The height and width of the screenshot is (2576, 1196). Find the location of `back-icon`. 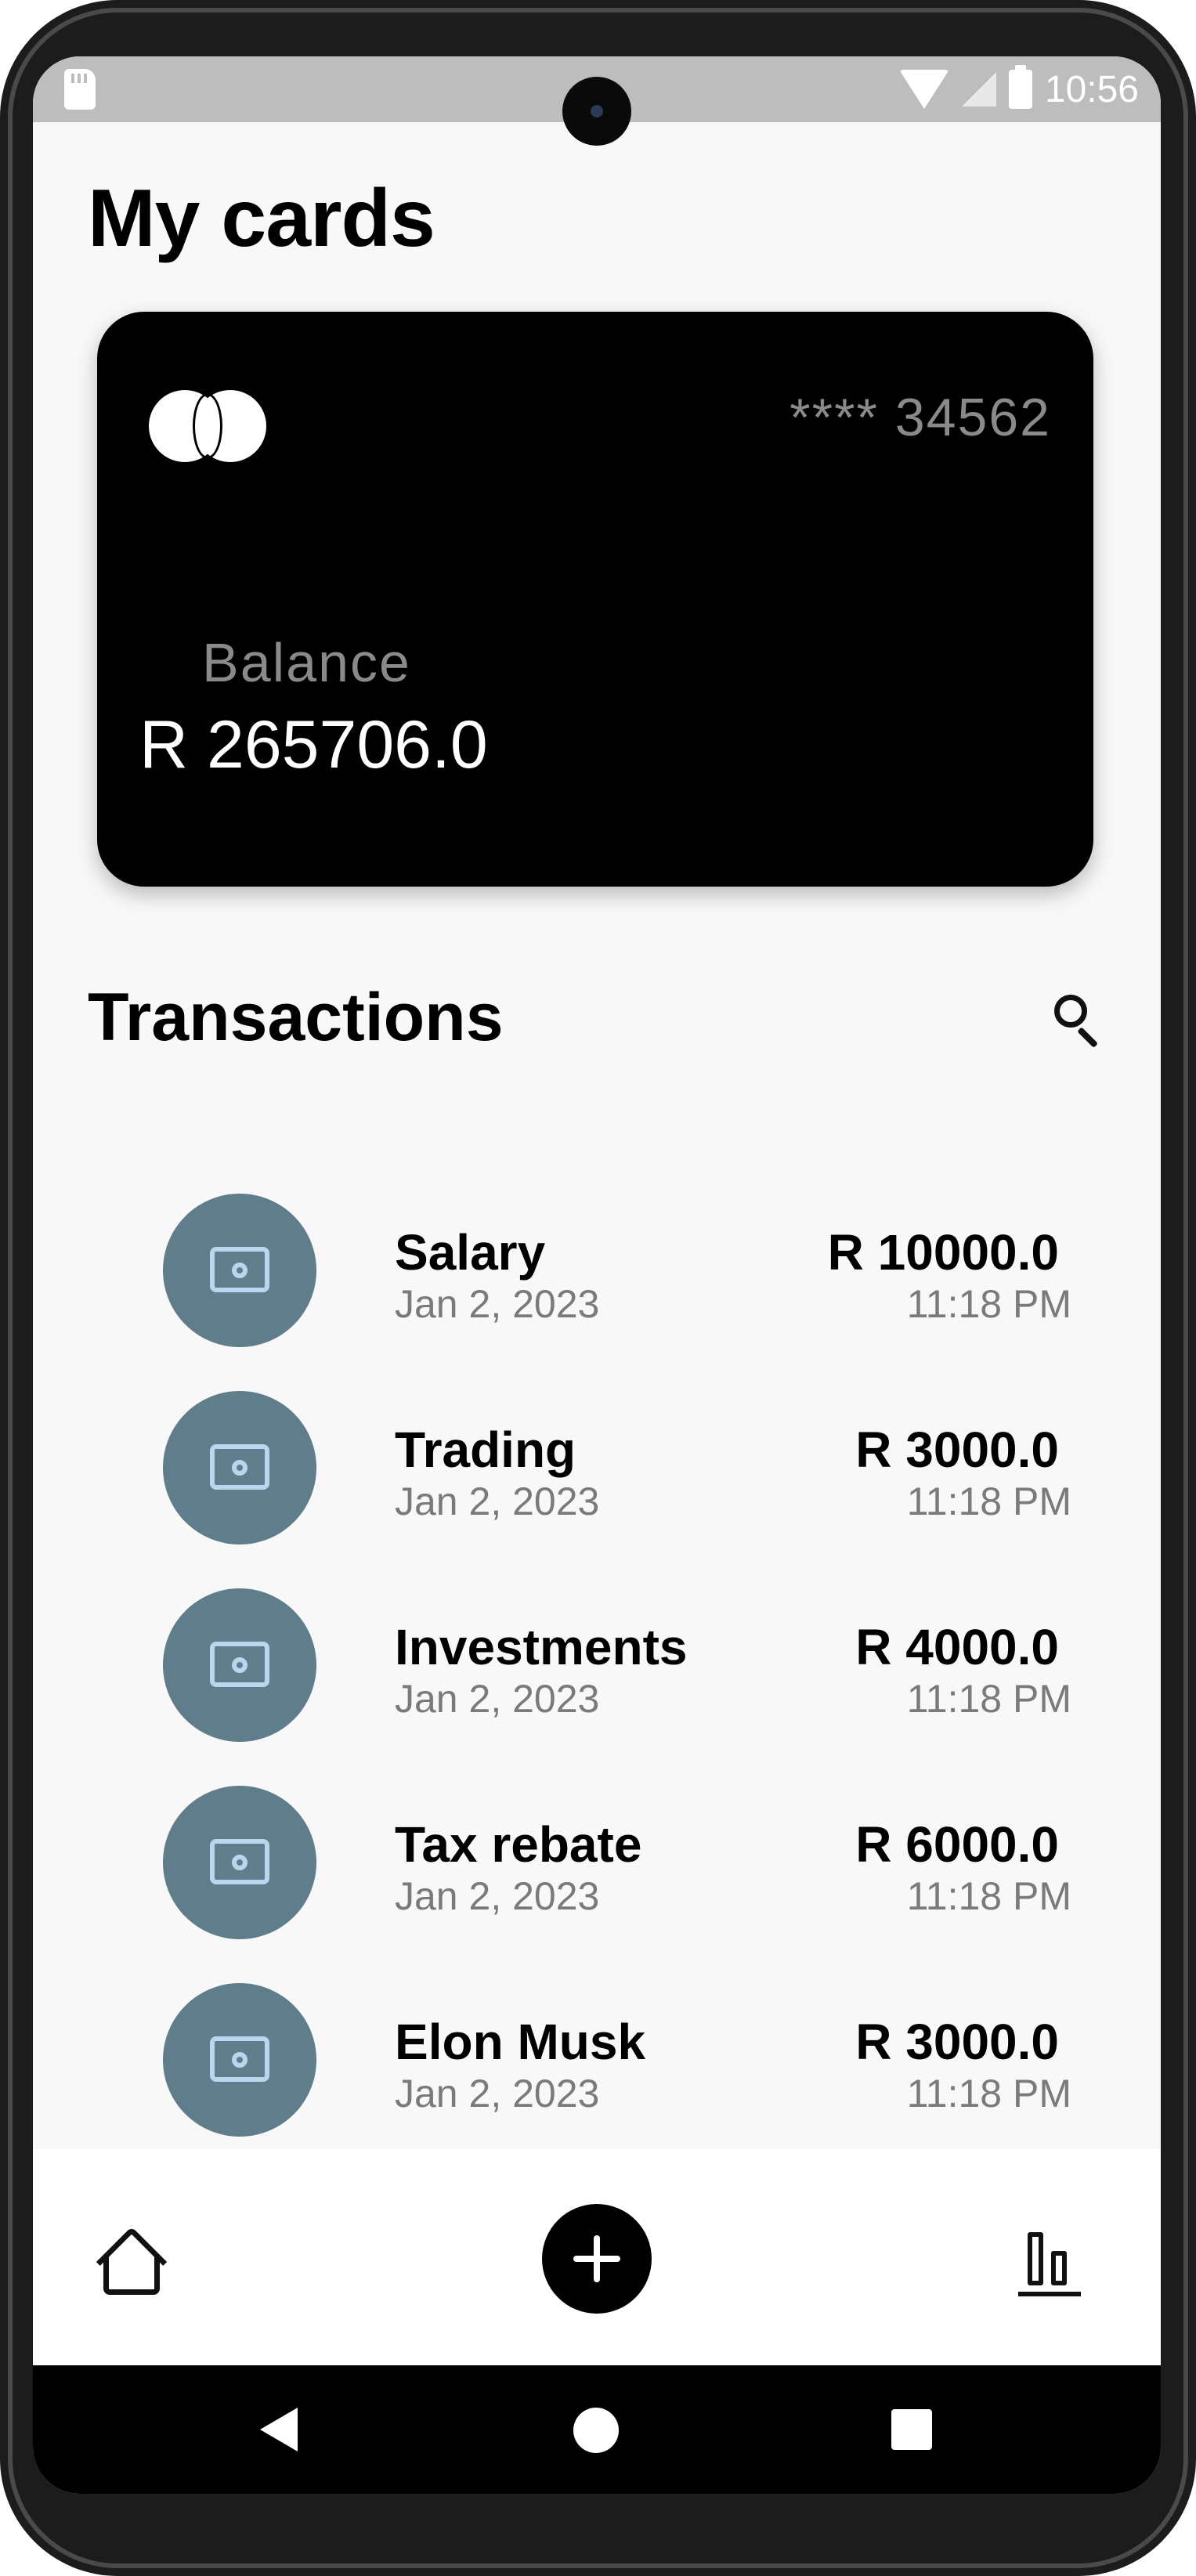

back-icon is located at coordinates (279, 2429).